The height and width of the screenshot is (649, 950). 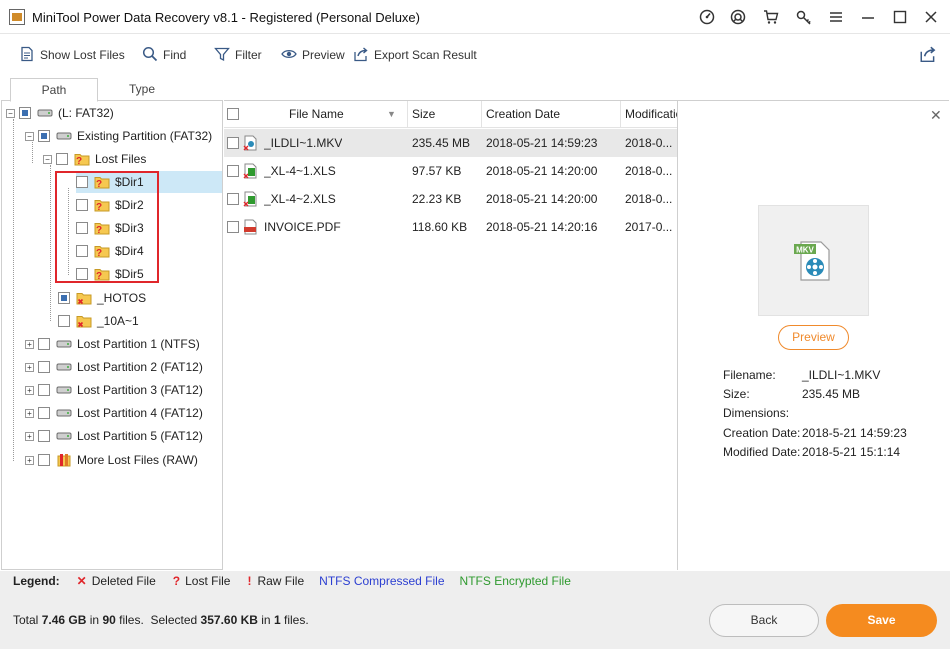 I want to click on speedometer-icon, so click(x=707, y=17).